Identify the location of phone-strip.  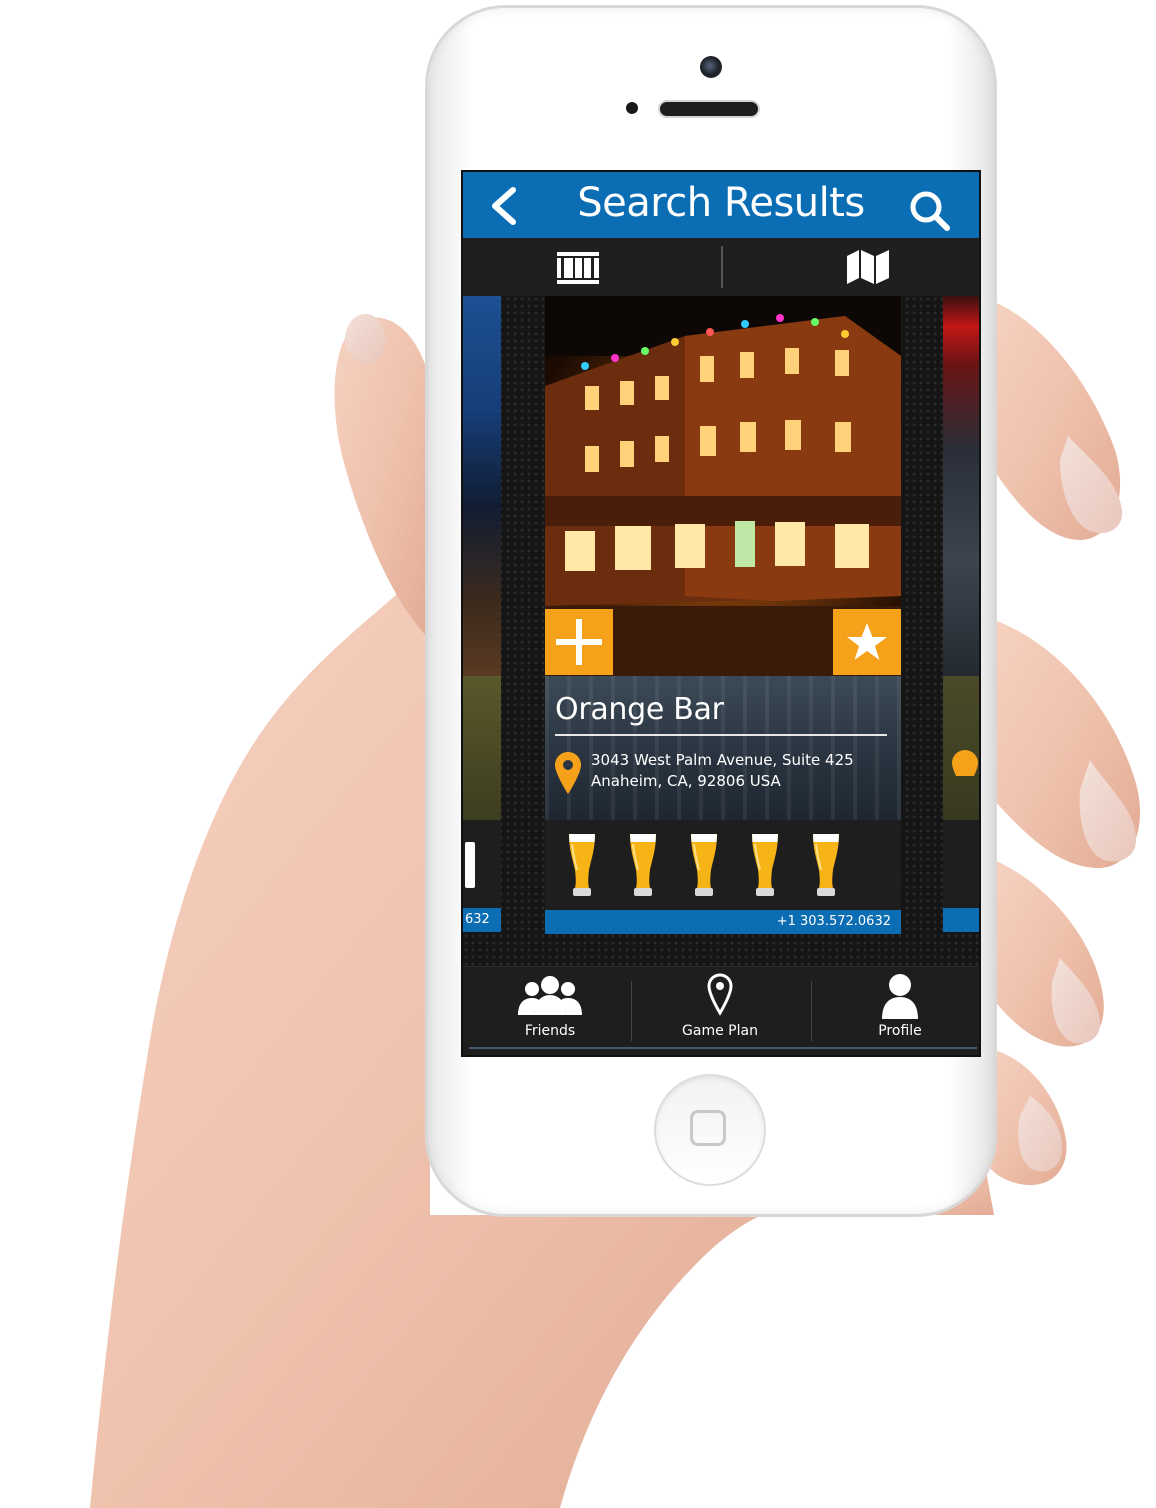
(961, 920).